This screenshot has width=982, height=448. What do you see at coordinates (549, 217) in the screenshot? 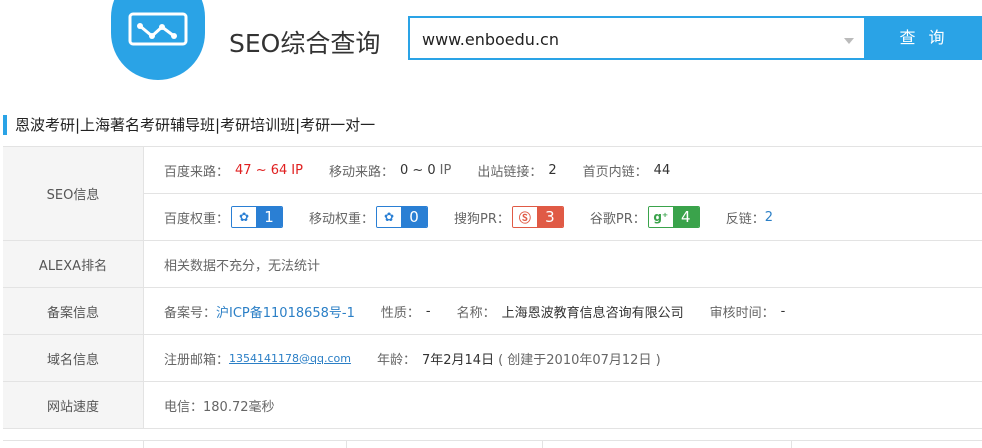
I see `sogou-pr-value: 3` at bounding box center [549, 217].